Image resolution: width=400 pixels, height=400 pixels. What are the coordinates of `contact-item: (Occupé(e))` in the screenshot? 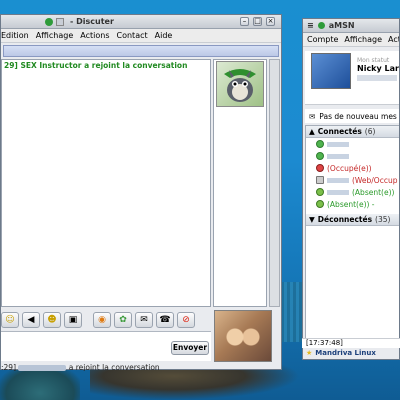 It's located at (352, 168).